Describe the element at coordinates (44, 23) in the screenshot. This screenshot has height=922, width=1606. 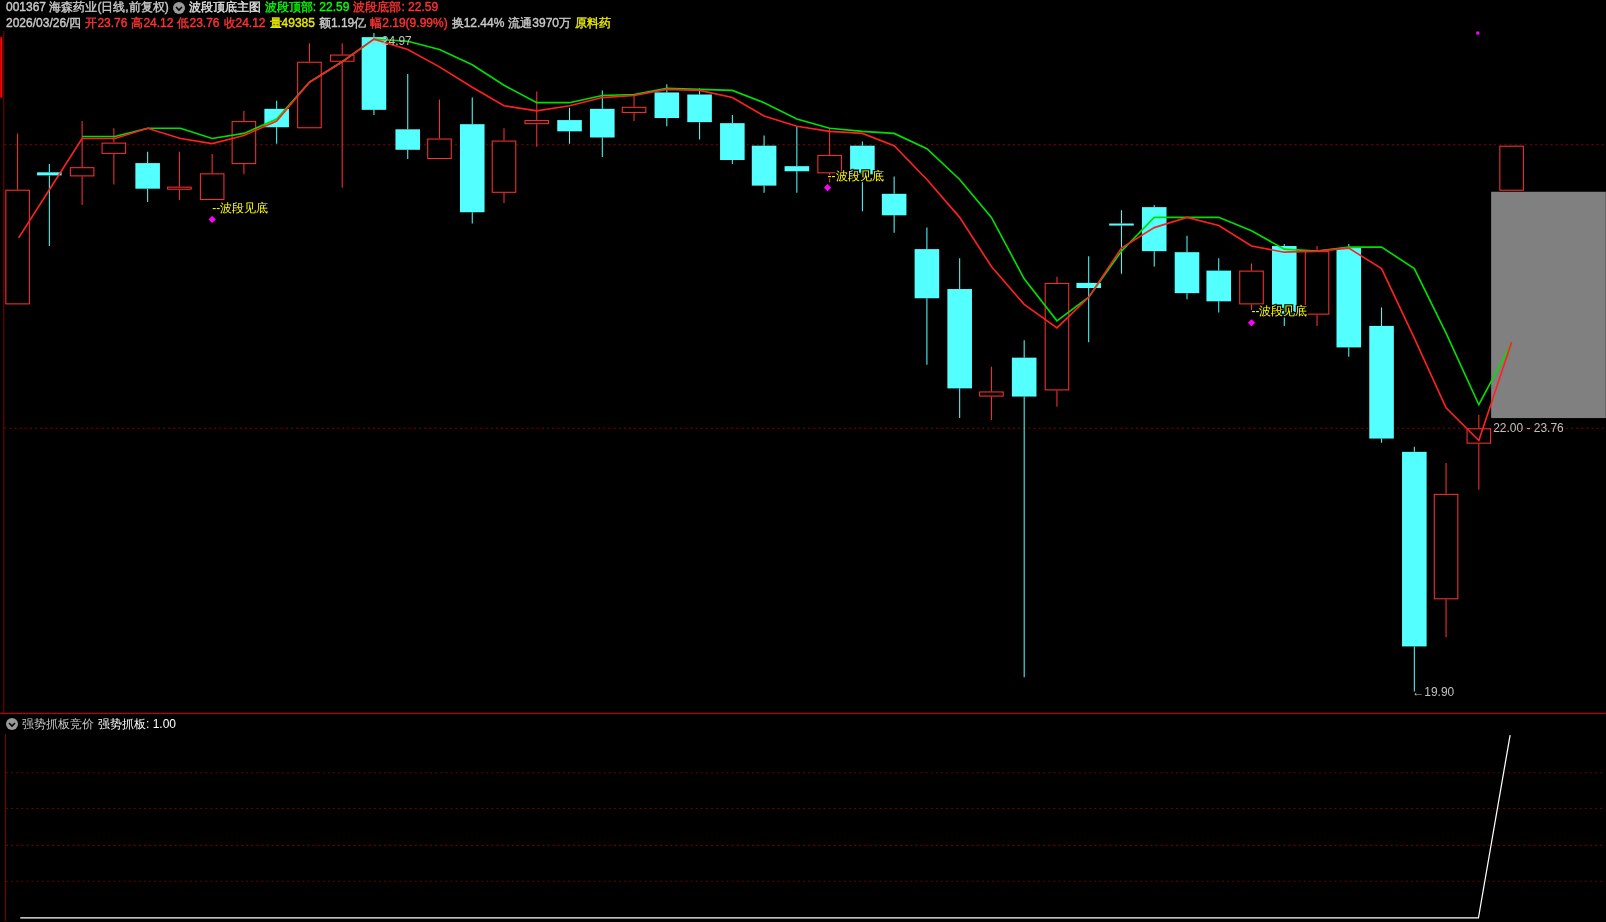
I see `quote-date: 2026/03/26/四` at that location.